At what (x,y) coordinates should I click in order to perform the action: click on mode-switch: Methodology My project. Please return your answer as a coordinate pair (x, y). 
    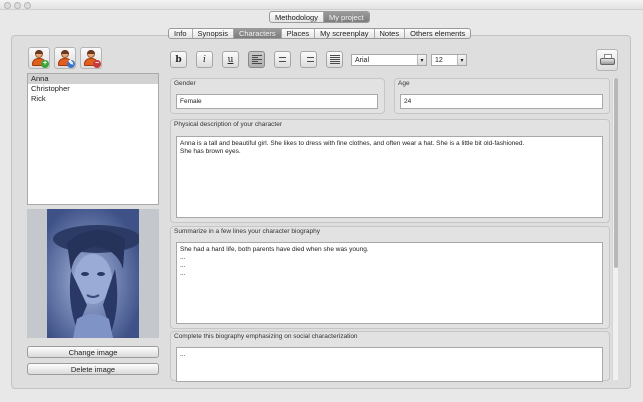
    Looking at the image, I should click on (319, 17).